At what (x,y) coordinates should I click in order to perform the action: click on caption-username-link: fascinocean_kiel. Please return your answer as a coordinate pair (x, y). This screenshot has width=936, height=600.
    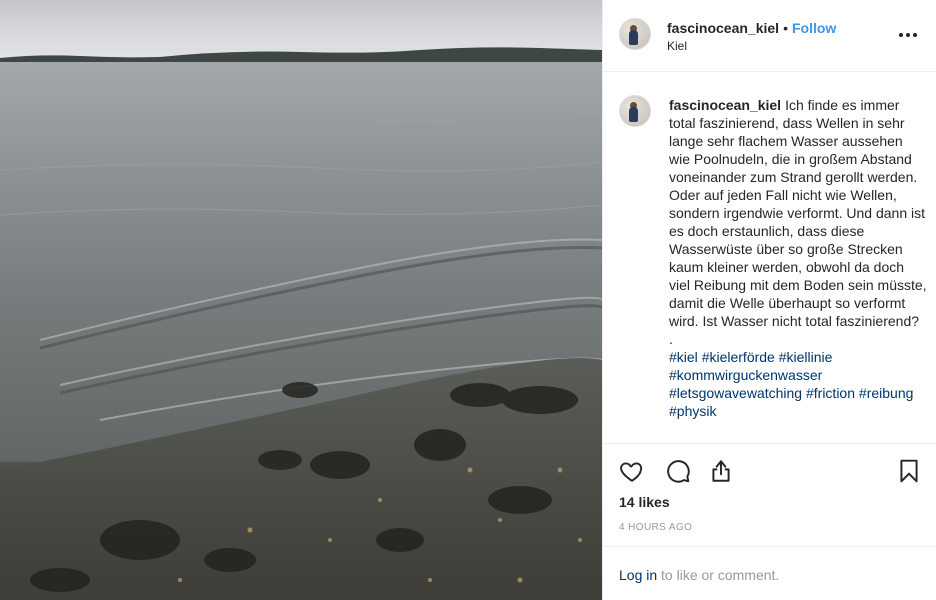
    Looking at the image, I should click on (725, 105).